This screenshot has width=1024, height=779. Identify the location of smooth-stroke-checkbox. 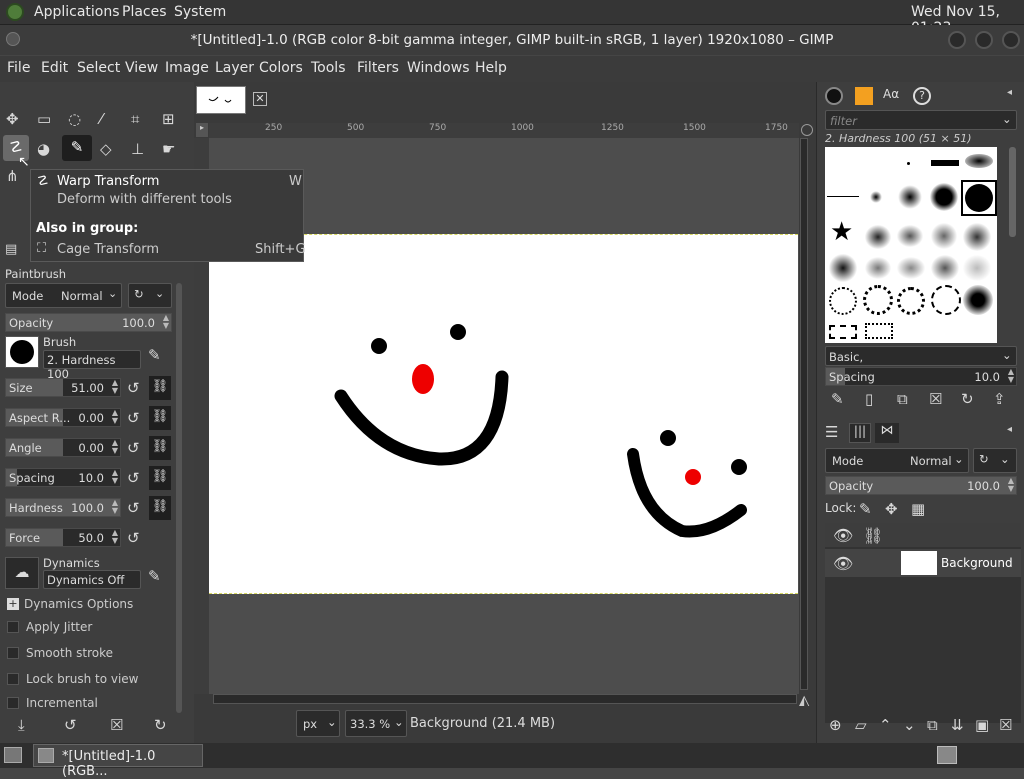
(13, 653).